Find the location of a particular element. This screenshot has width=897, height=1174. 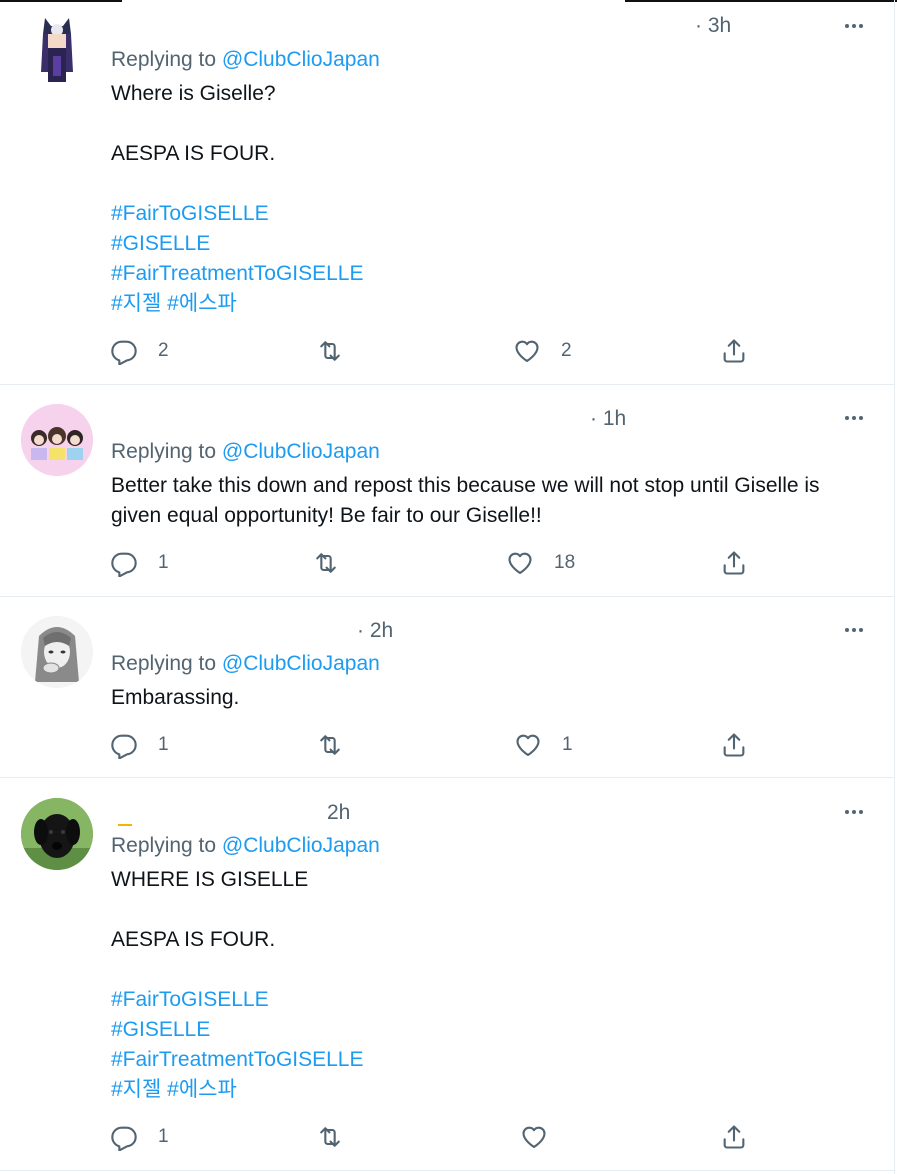

display-name-mark is located at coordinates (125, 825).